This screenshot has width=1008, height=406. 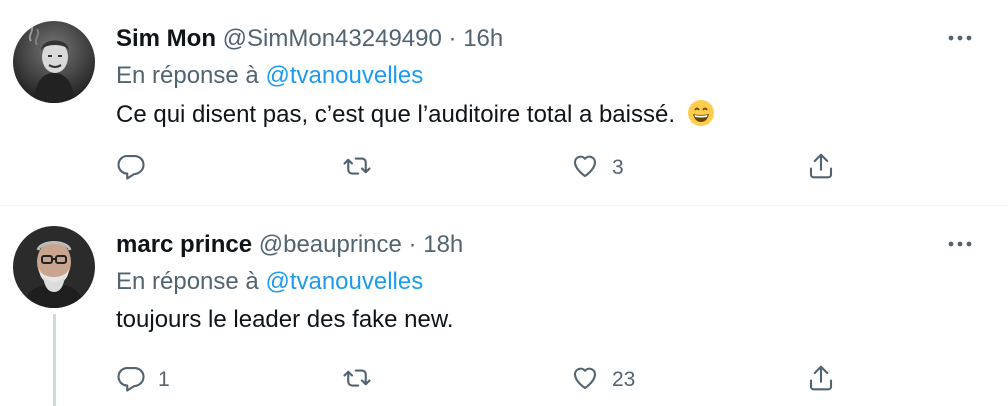 I want to click on like-button: 23, so click(x=602, y=380).